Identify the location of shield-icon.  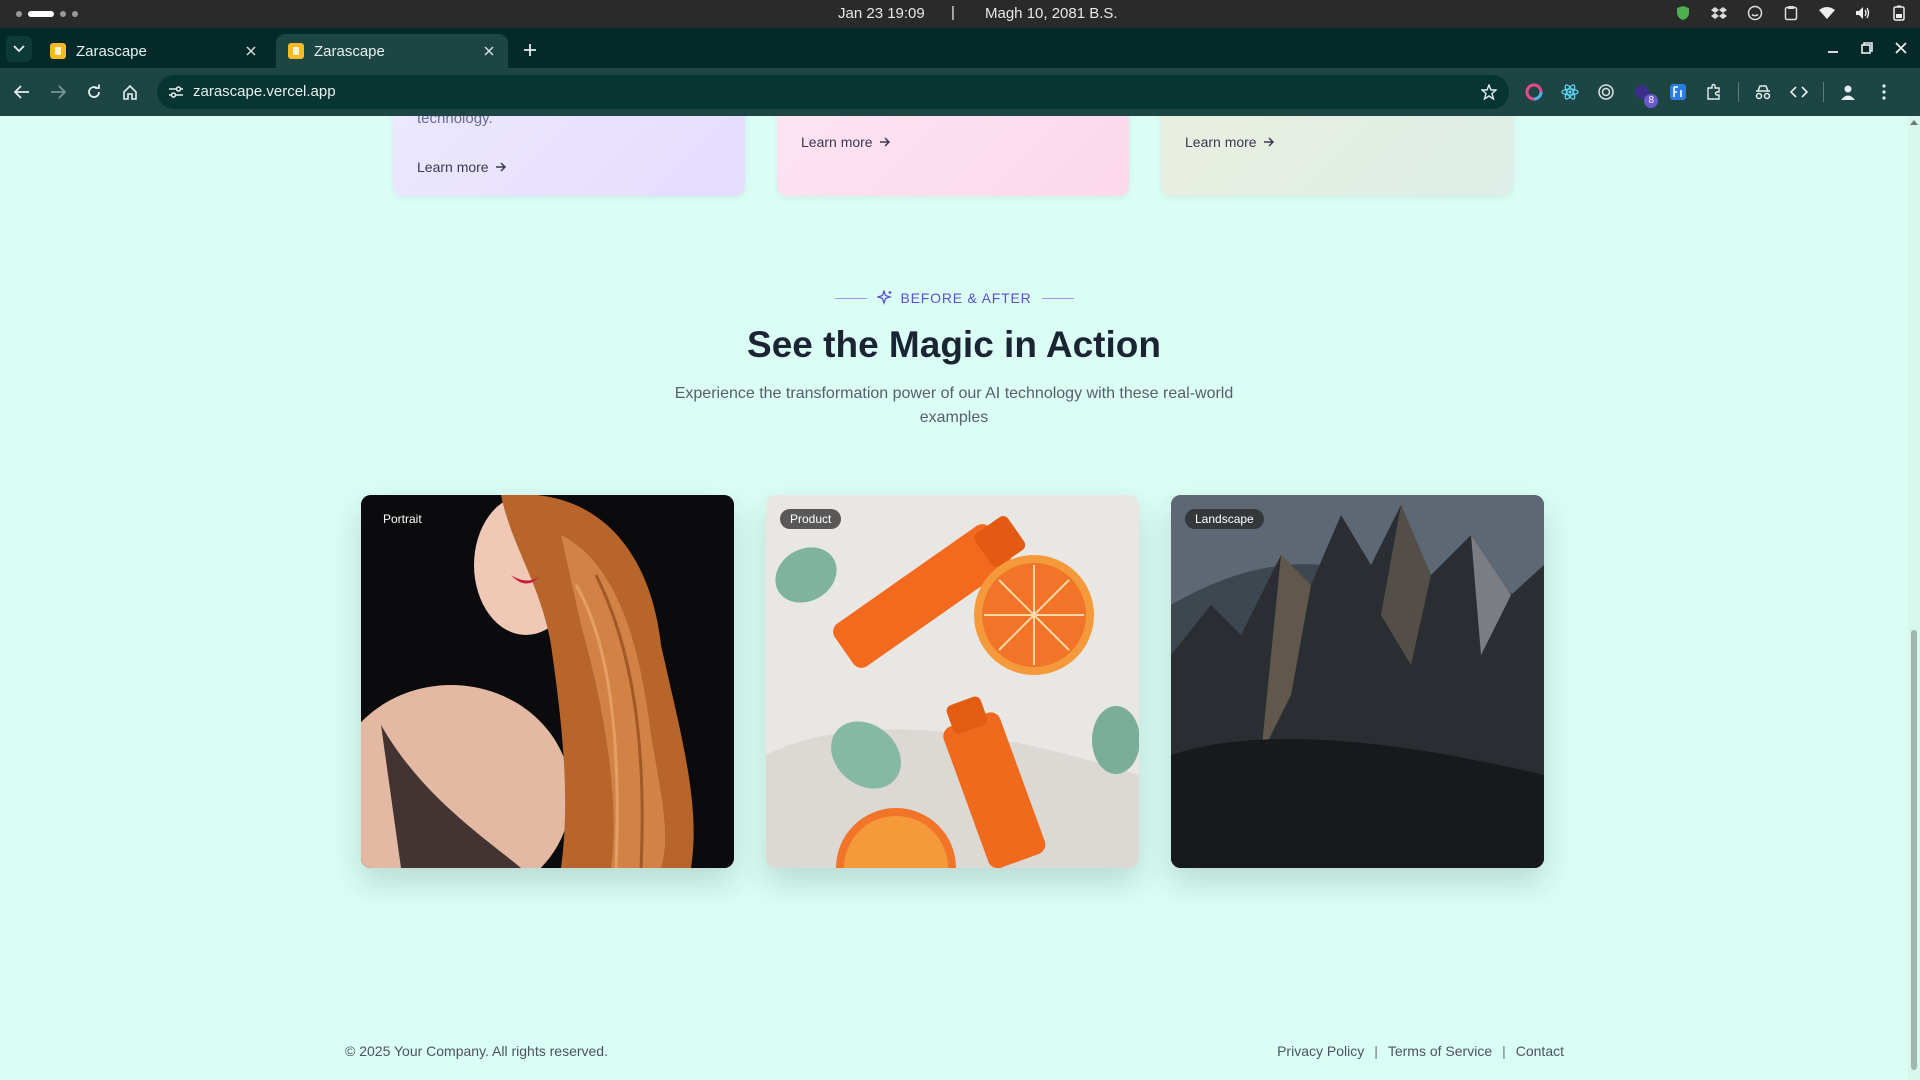
(1683, 13).